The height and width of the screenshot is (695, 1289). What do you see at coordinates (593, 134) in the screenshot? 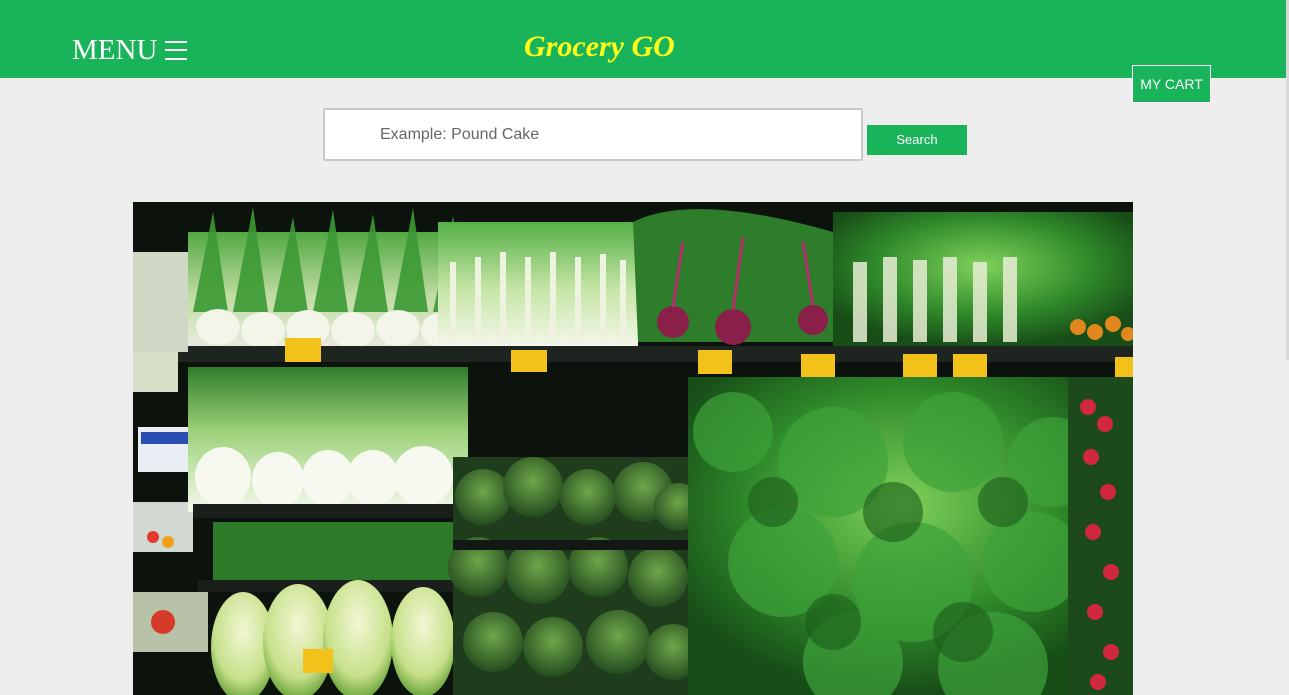
I see `search-input` at bounding box center [593, 134].